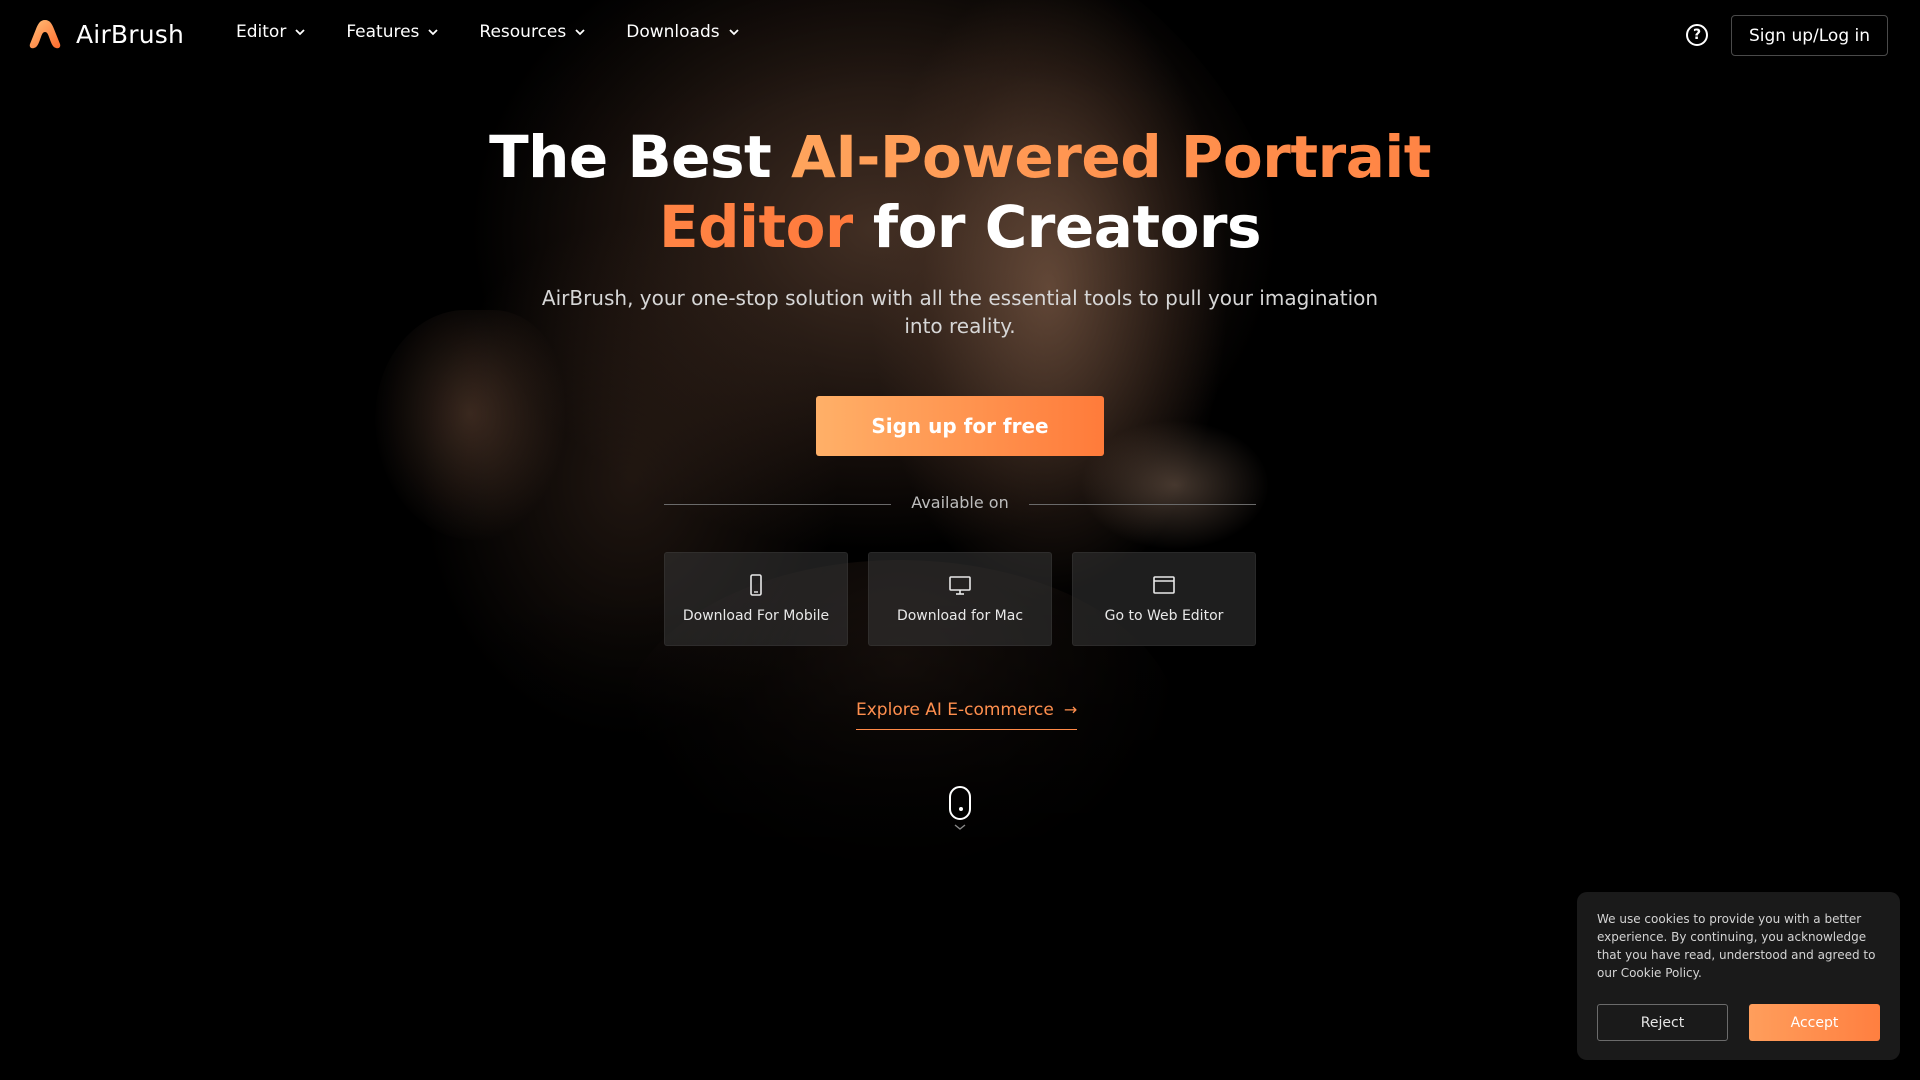 This screenshot has width=1920, height=1080. Describe the element at coordinates (1070, 709) in the screenshot. I see `arrow-right-icon: →` at that location.